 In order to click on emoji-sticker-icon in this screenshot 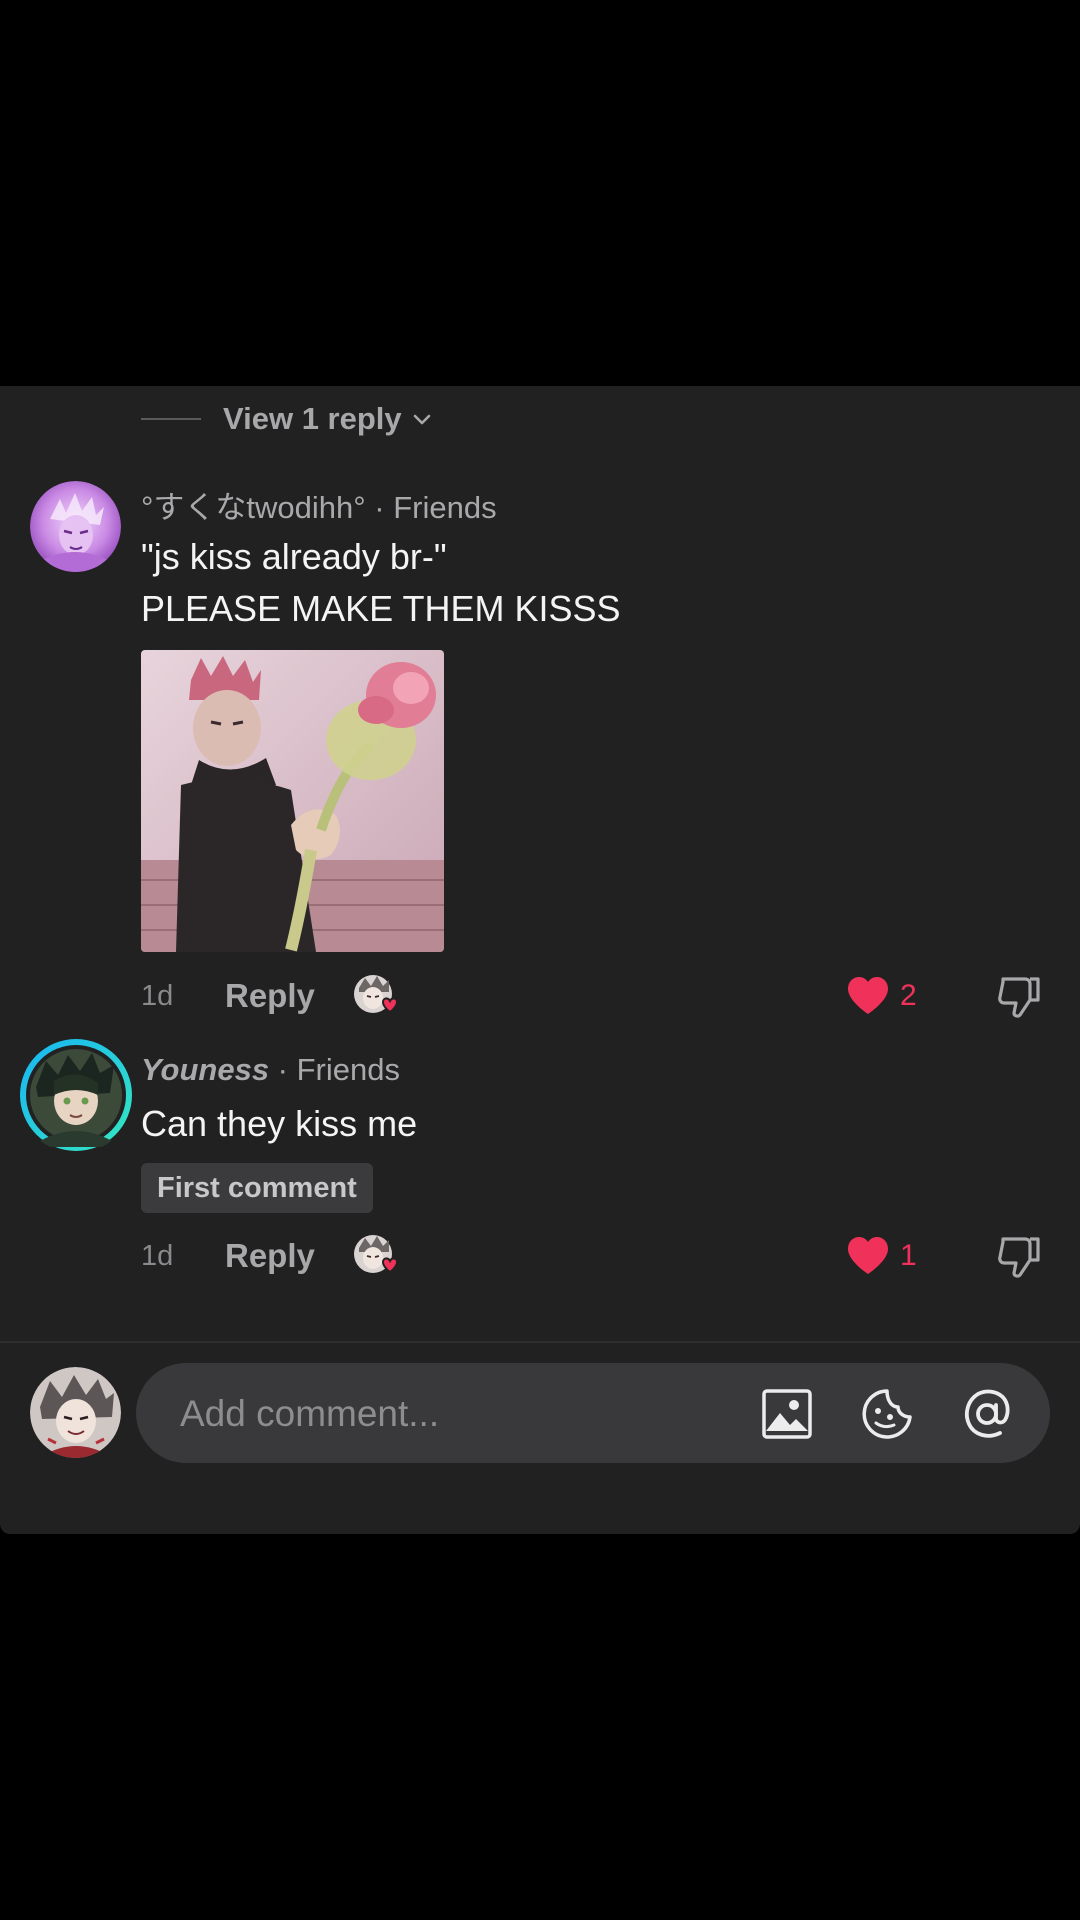, I will do `click(887, 1414)`.